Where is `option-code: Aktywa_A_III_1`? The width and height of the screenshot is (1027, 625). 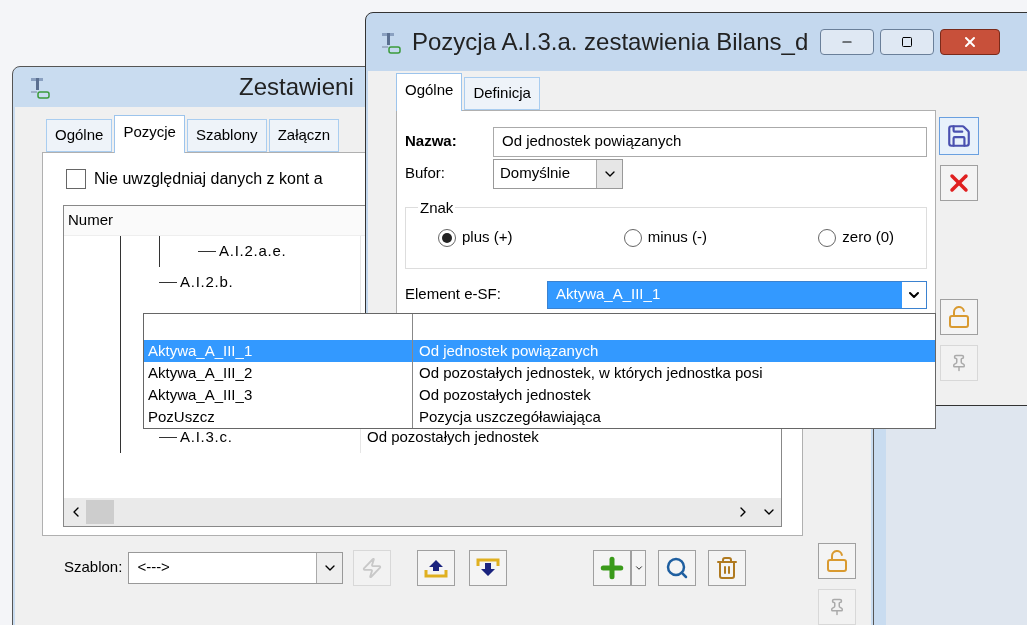
option-code: Aktywa_A_III_1 is located at coordinates (278, 351).